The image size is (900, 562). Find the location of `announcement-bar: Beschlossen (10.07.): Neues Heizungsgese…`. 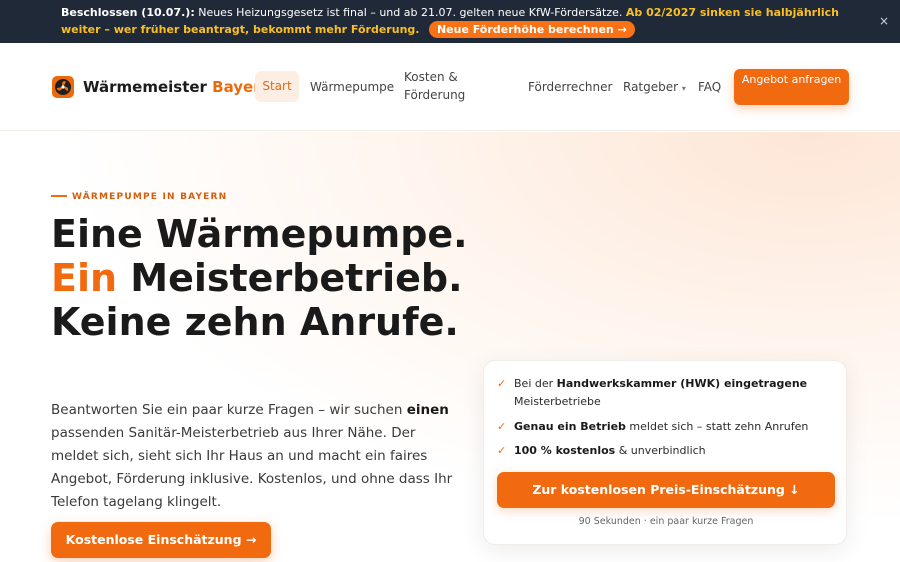

announcement-bar: Beschlossen (10.07.): Neues Heizungsgese… is located at coordinates (450, 21).